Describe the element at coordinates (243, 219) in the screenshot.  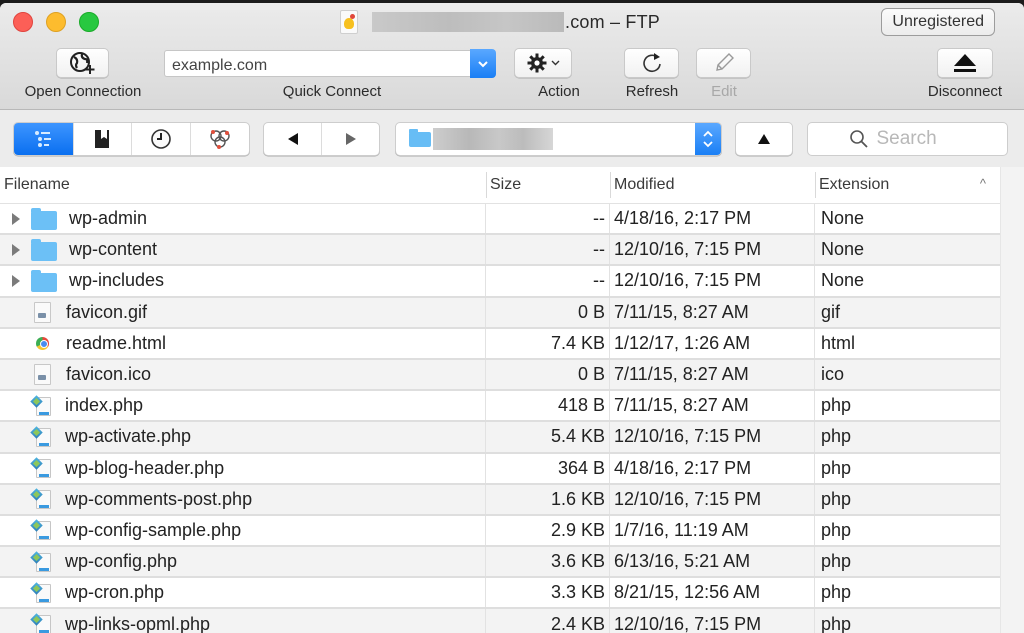
I see `filename-cell: wp-admin` at that location.